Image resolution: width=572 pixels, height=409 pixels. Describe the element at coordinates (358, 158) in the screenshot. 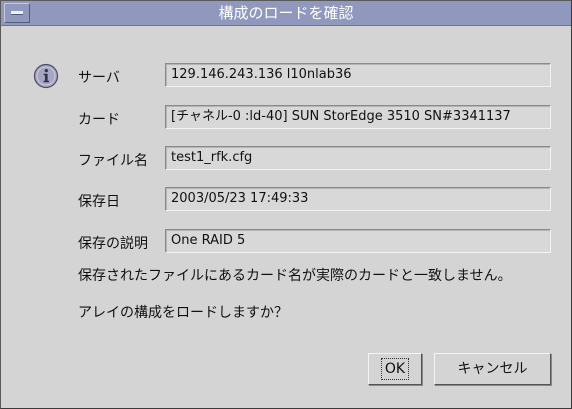

I see `filename-field: test1_rfk.cfg` at that location.